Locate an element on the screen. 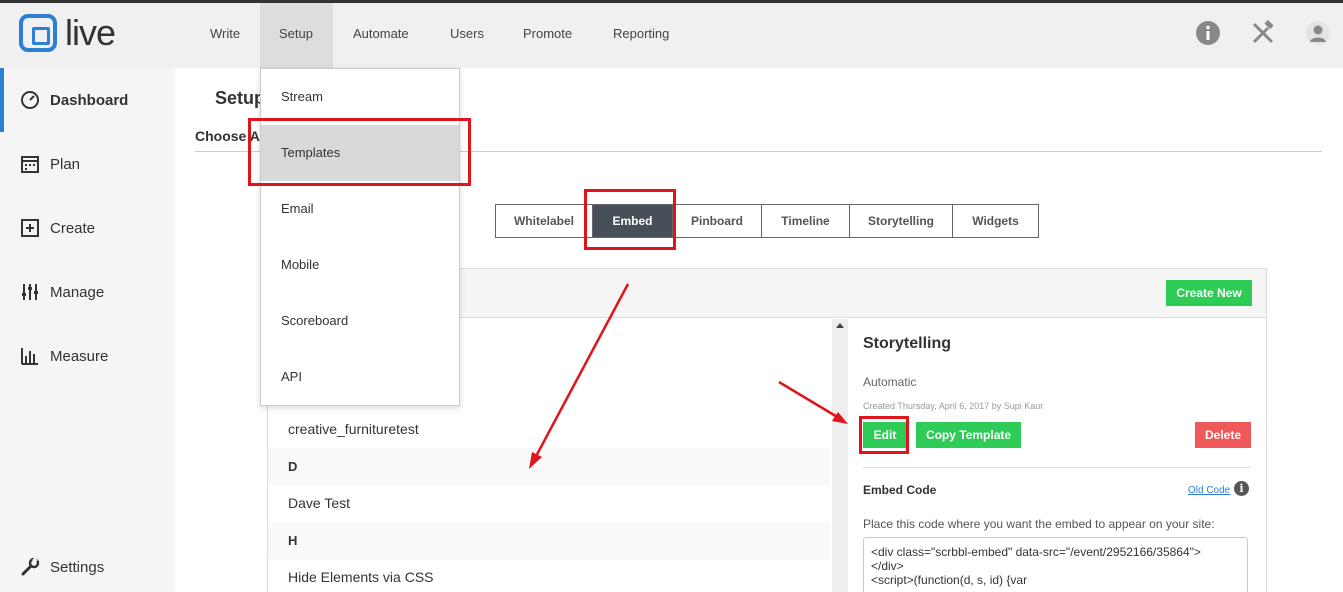 The width and height of the screenshot is (1343, 592). sidebar-item-label: Plan is located at coordinates (65, 164).